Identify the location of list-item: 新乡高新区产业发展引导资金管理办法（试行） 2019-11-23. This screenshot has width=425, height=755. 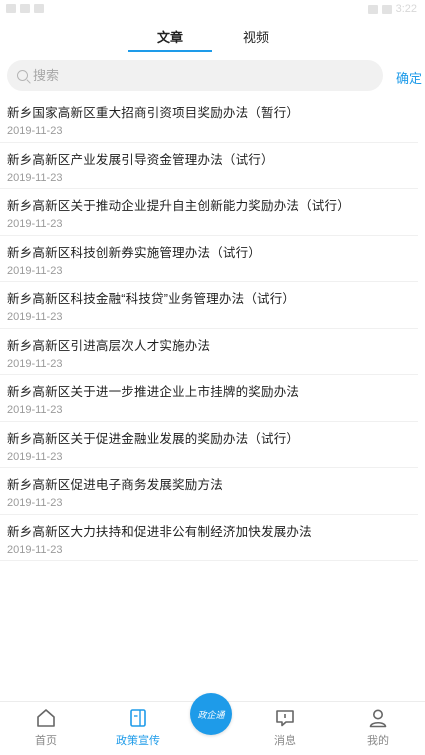
(209, 166).